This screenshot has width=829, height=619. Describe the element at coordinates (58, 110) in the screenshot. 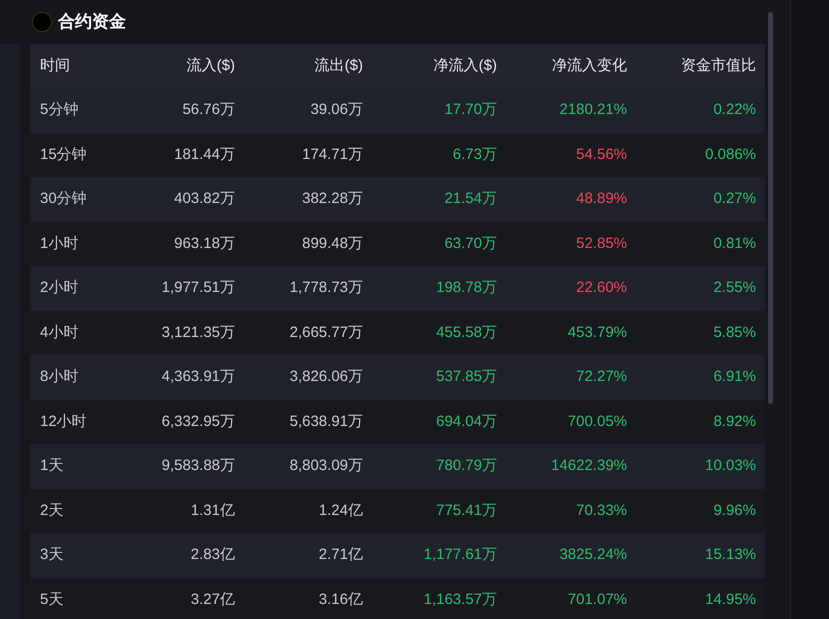

I see `table-cell-text: 5分钟` at that location.